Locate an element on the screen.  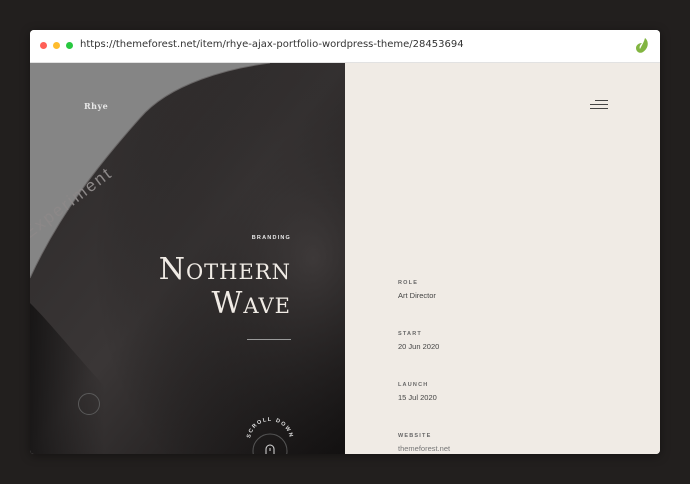
maximize-window-button is located at coordinates (69, 45).